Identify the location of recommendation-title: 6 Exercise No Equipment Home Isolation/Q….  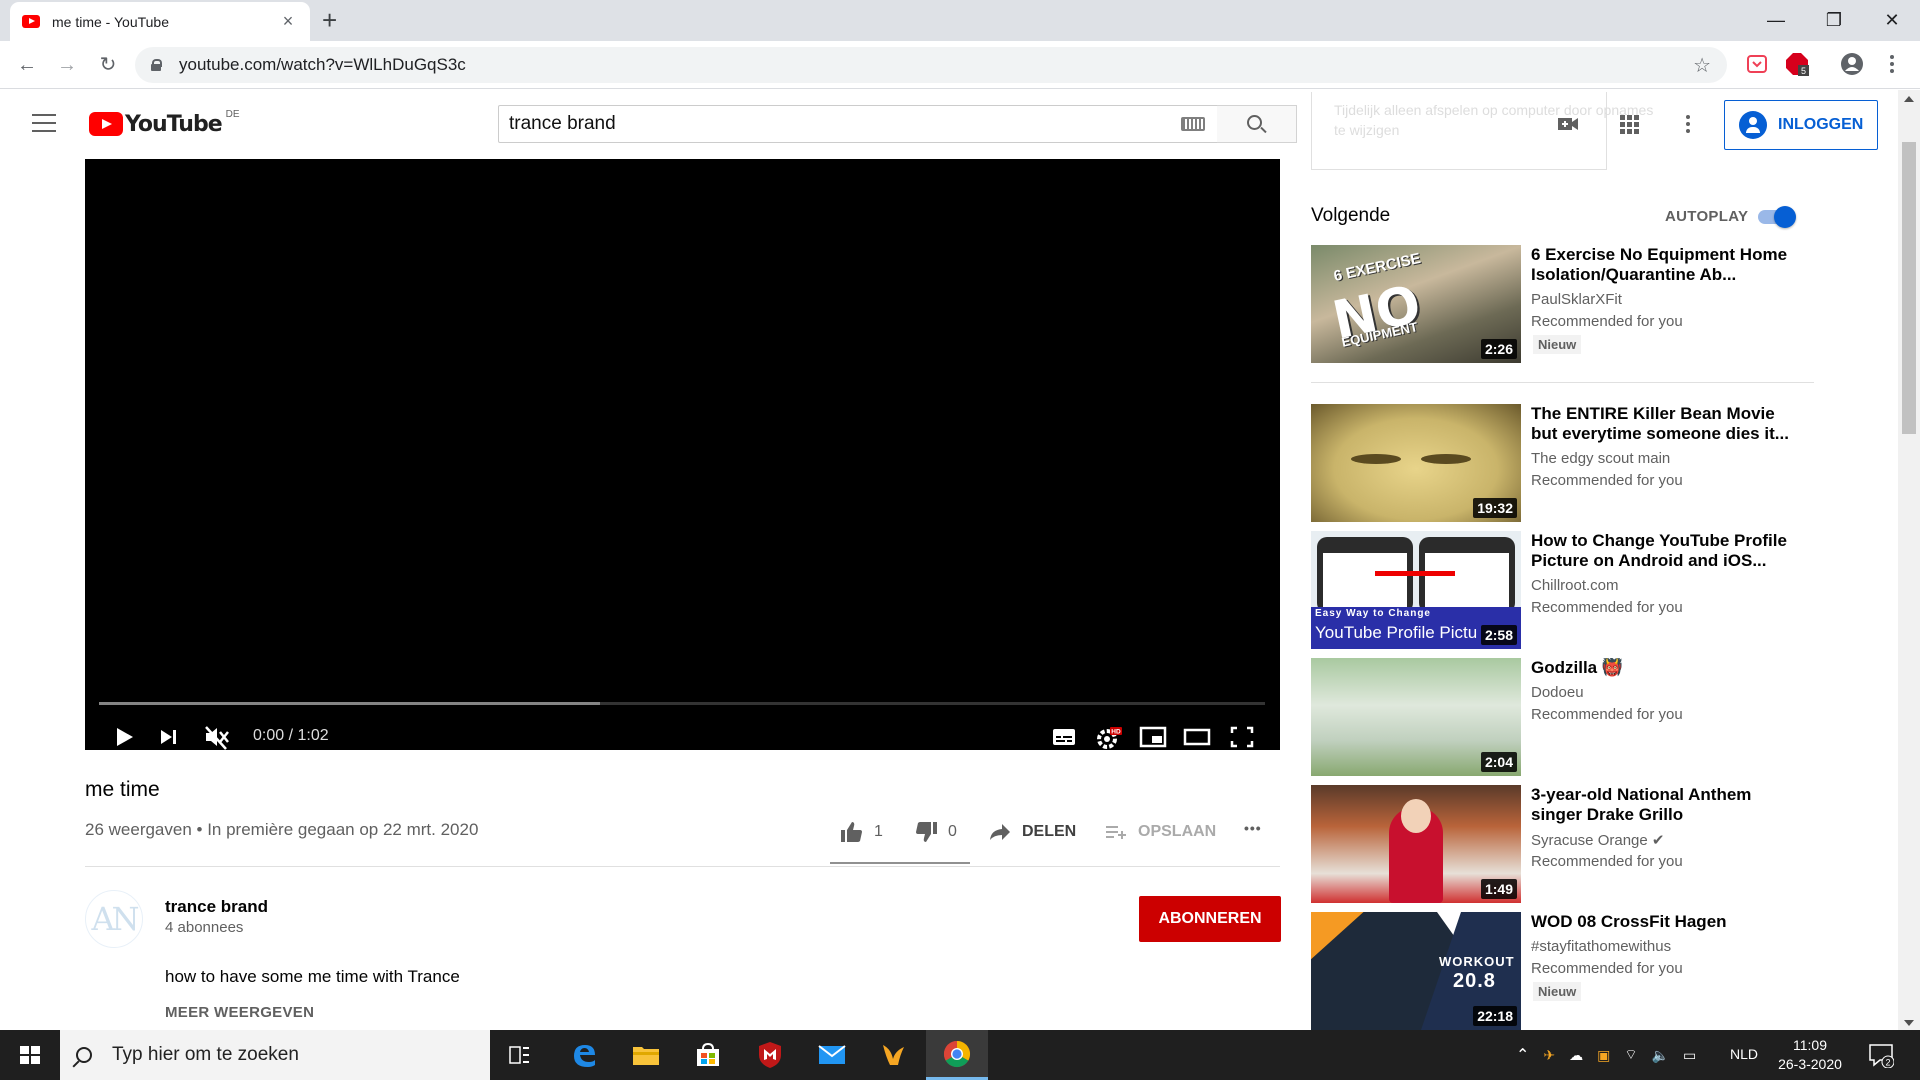
(1666, 265).